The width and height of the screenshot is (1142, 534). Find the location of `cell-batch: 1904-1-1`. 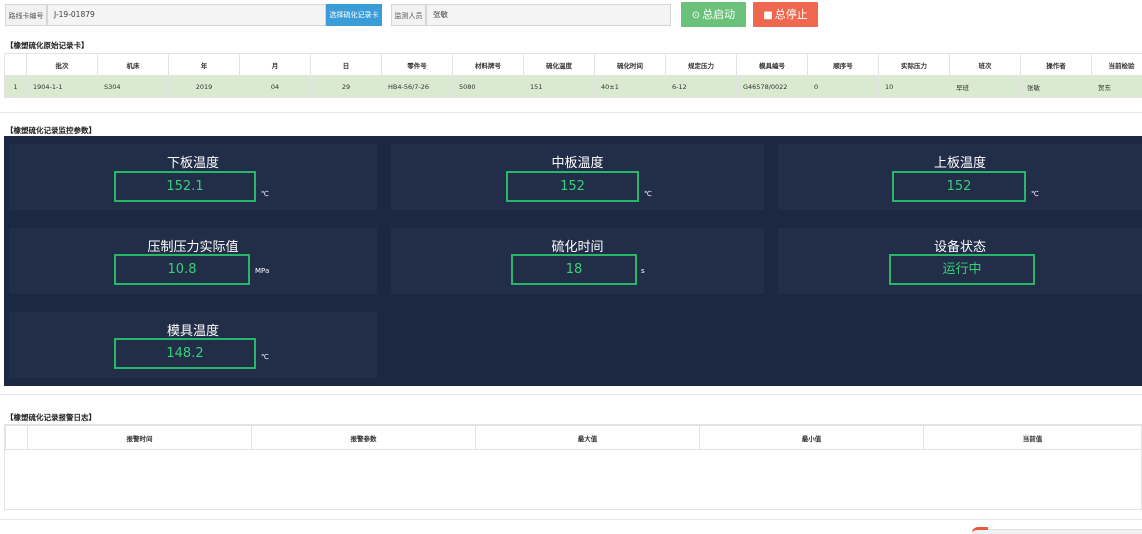

cell-batch: 1904-1-1 is located at coordinates (62, 86).